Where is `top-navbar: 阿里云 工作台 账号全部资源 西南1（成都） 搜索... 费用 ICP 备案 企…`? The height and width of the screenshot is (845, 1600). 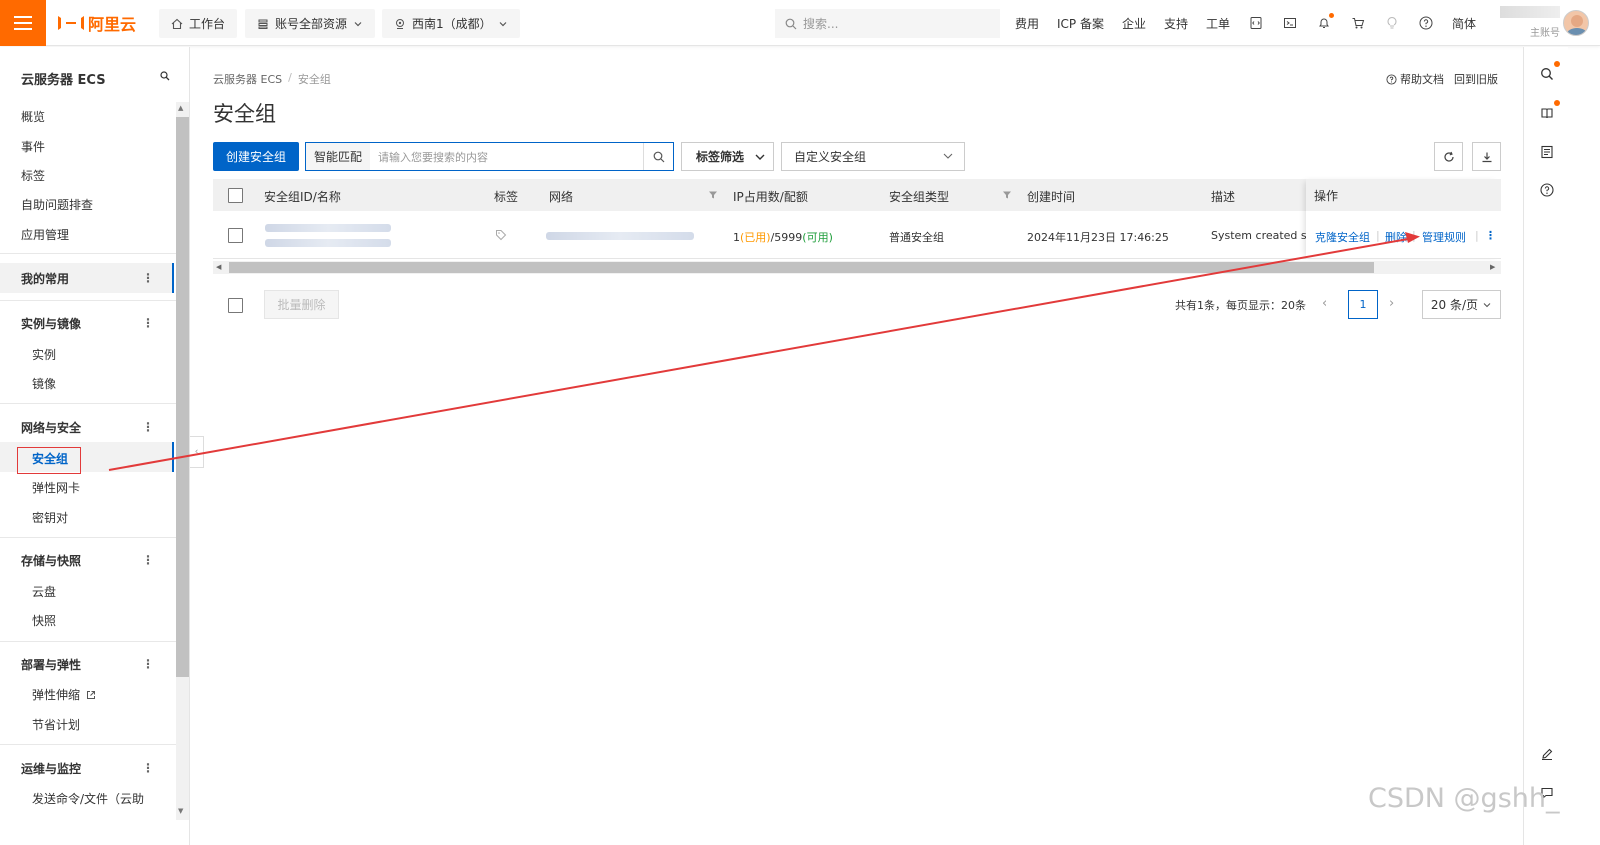
top-navbar: 阿里云 工作台 账号全部资源 西南1（成都） 搜索... 费用 ICP 备案 企… is located at coordinates (800, 23).